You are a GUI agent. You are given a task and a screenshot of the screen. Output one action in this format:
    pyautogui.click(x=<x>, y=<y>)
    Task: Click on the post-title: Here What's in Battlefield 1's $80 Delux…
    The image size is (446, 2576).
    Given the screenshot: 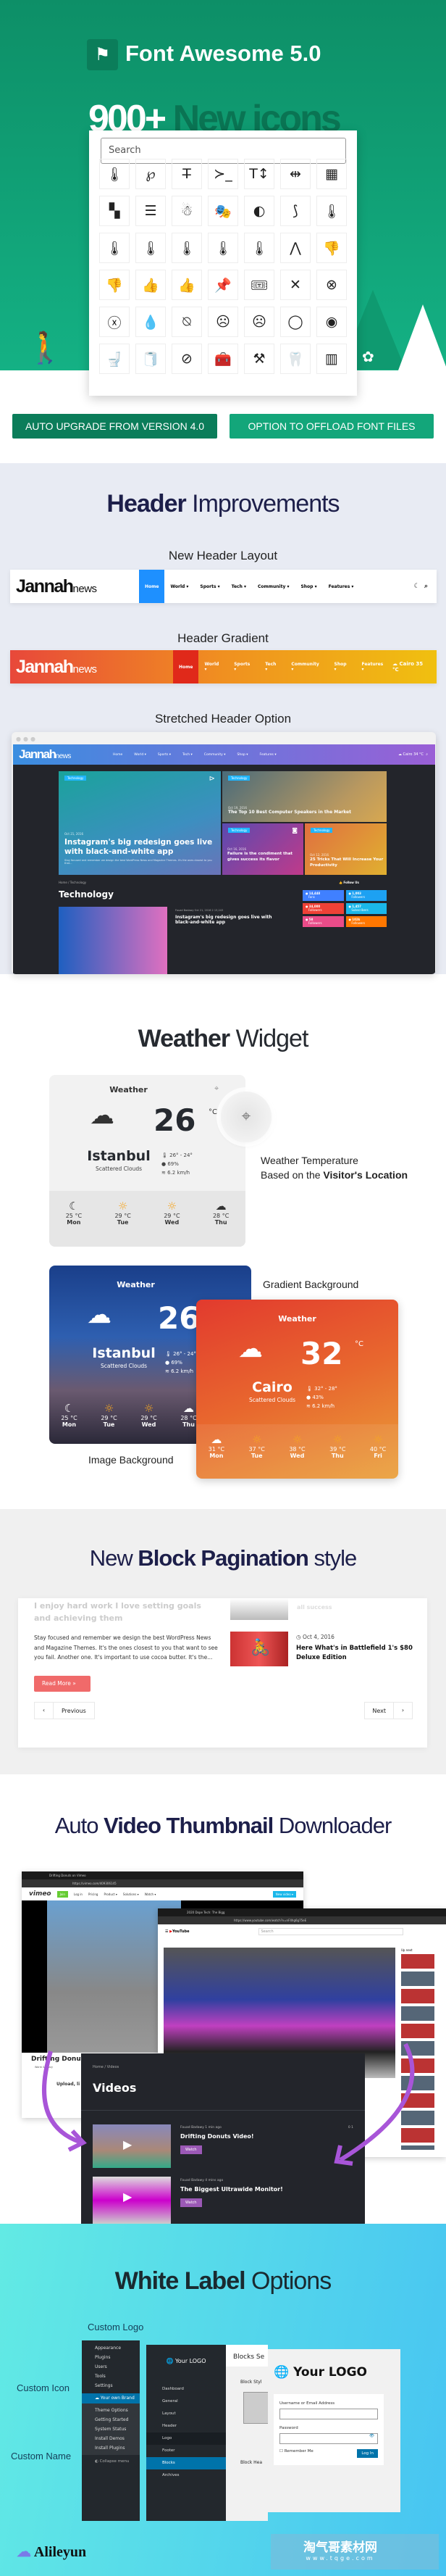 What is the action you would take?
    pyautogui.click(x=357, y=1653)
    